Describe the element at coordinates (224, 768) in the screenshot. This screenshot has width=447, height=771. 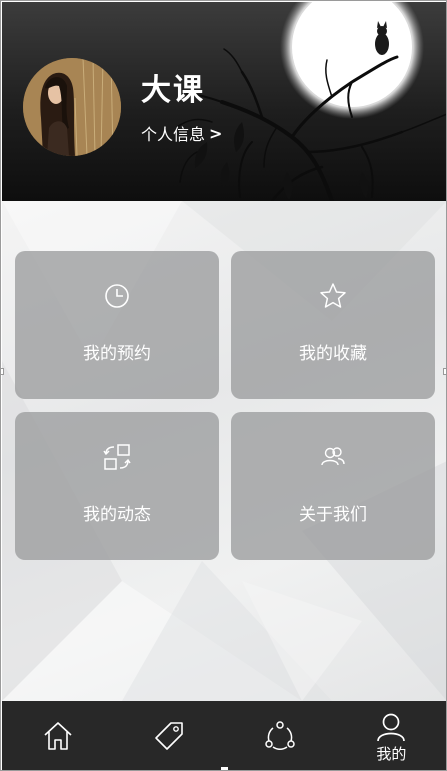
I see `bottom-resize-handle` at that location.